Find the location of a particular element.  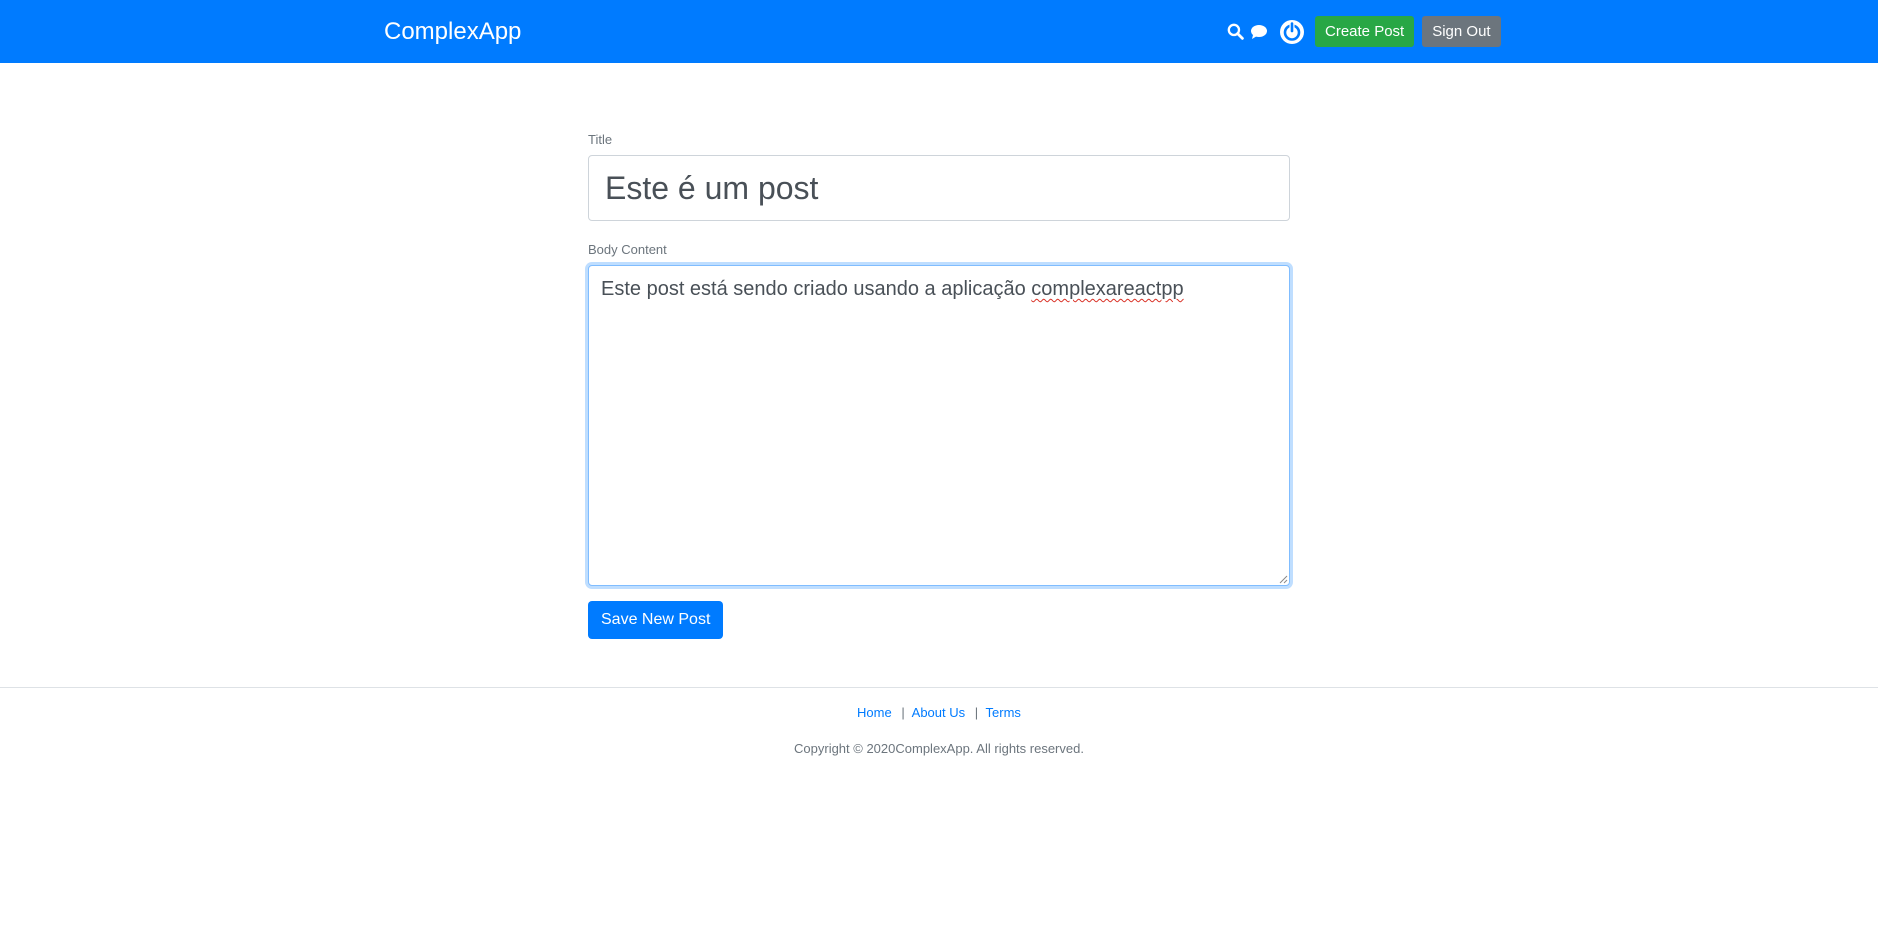

brand-link: ComplexApp is located at coordinates (452, 32).